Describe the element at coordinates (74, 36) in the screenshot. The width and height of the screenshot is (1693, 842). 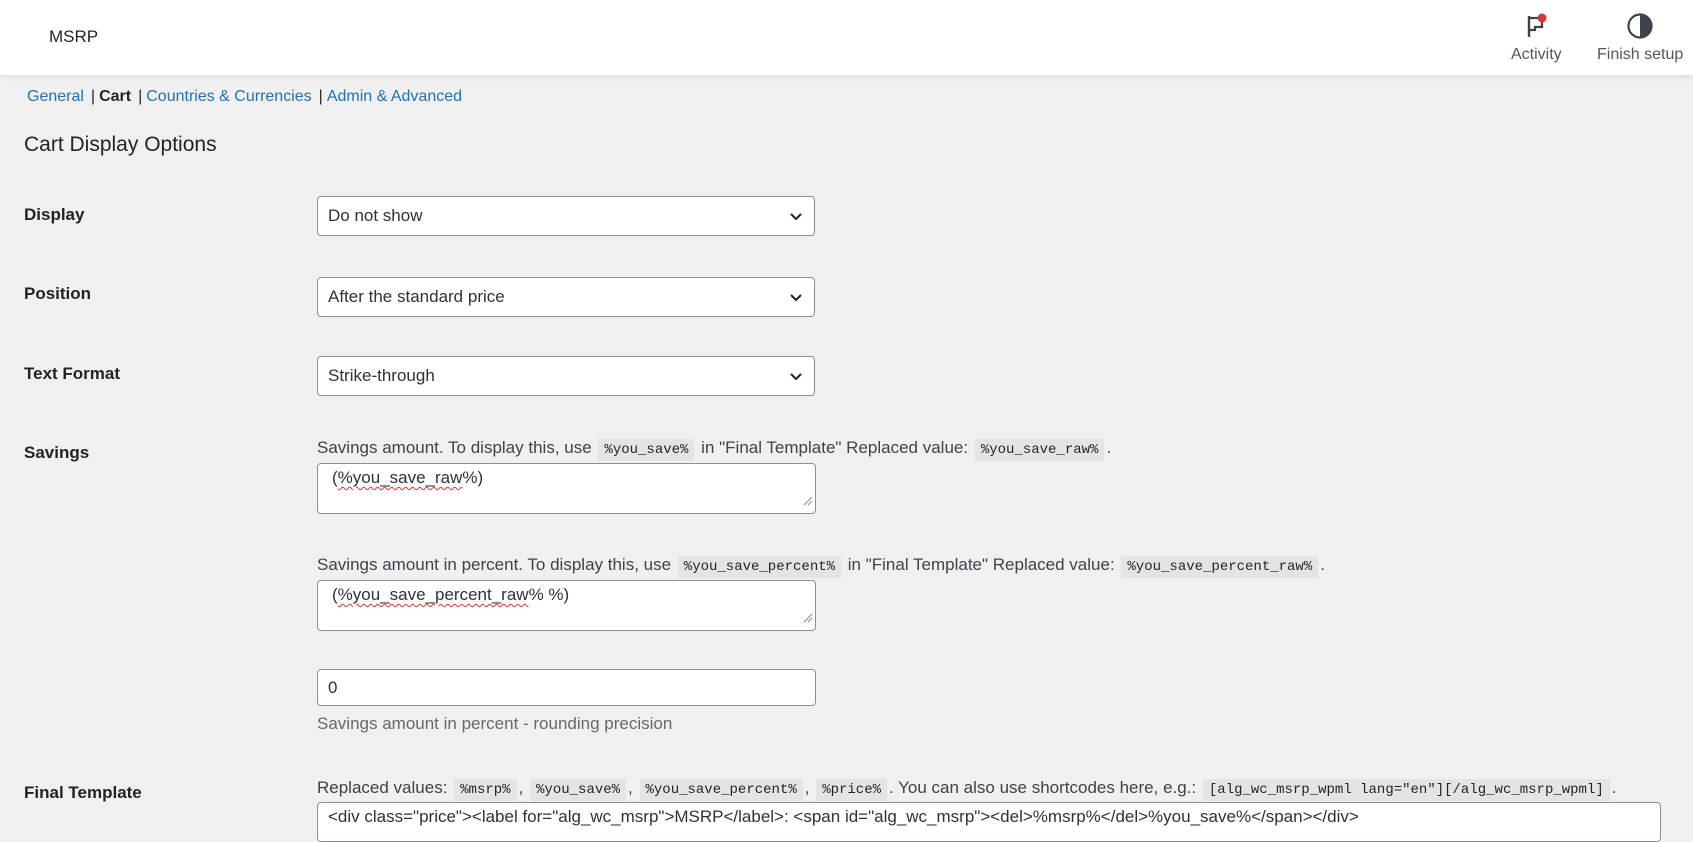
I see `page-title: MSRP` at that location.